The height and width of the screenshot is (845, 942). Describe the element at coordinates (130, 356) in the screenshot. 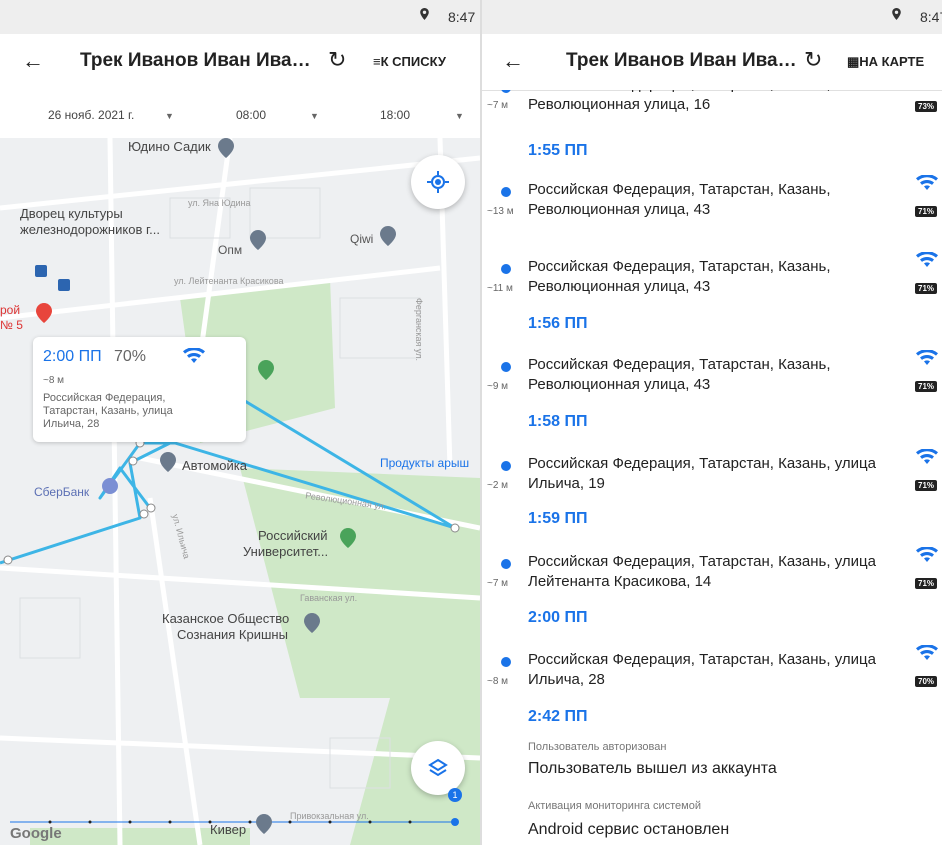

I see `popup-battery: 70%` at that location.